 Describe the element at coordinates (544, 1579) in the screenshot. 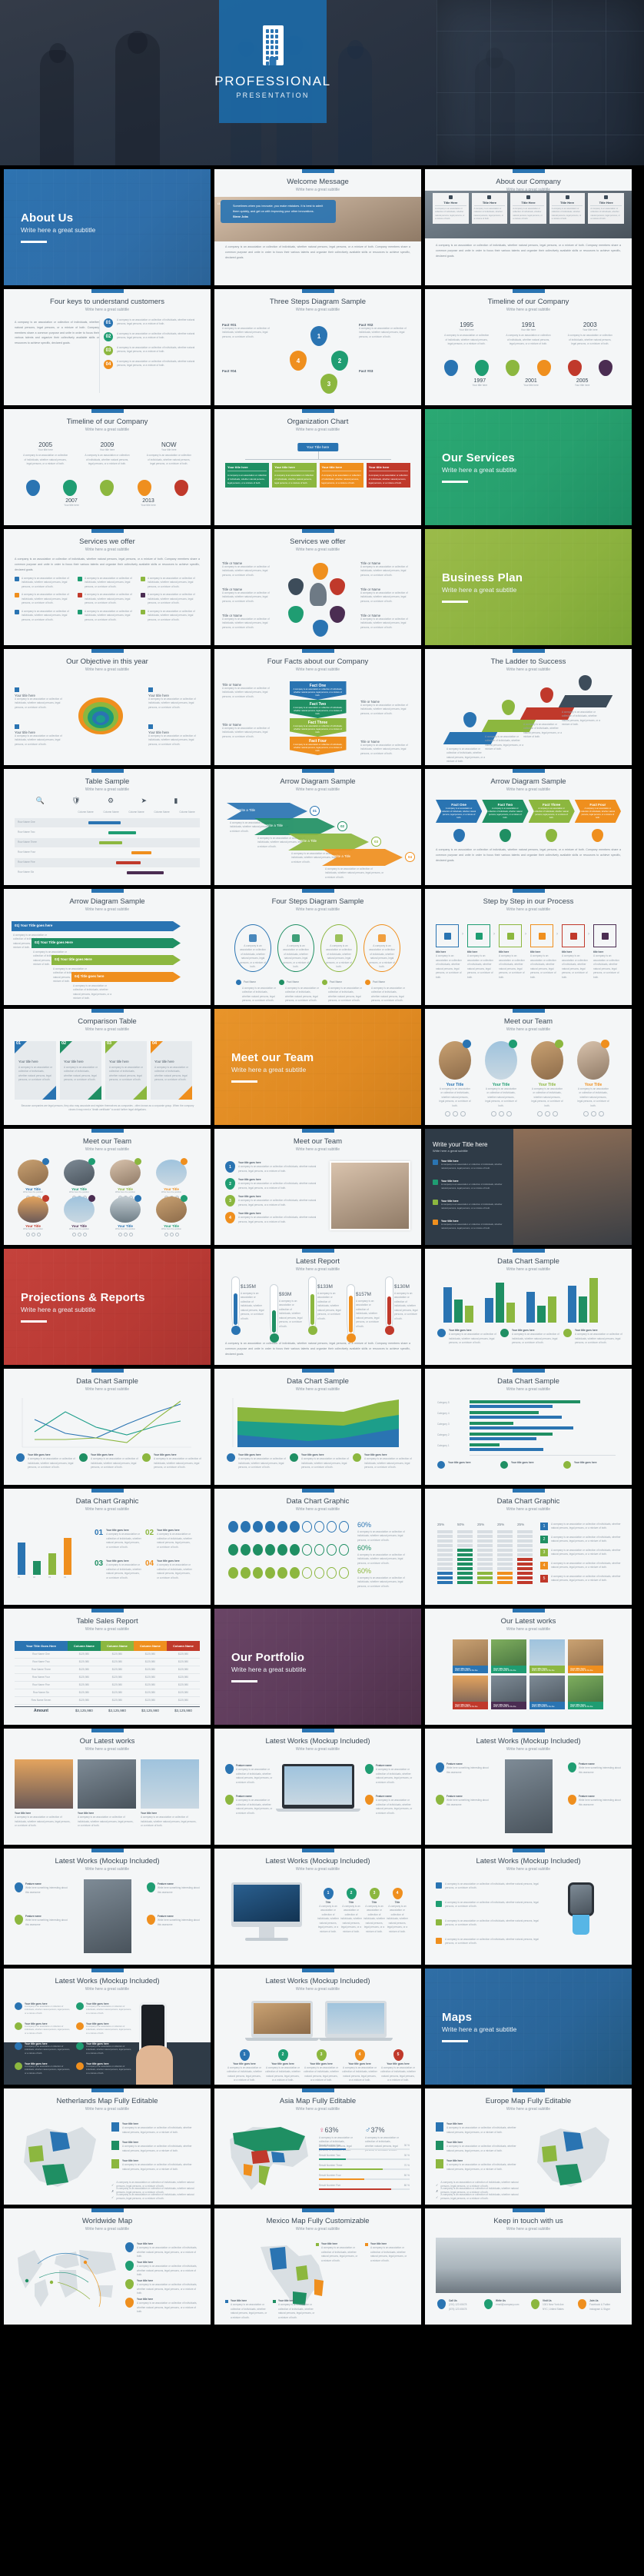

I see `legend-number: 5` at that location.